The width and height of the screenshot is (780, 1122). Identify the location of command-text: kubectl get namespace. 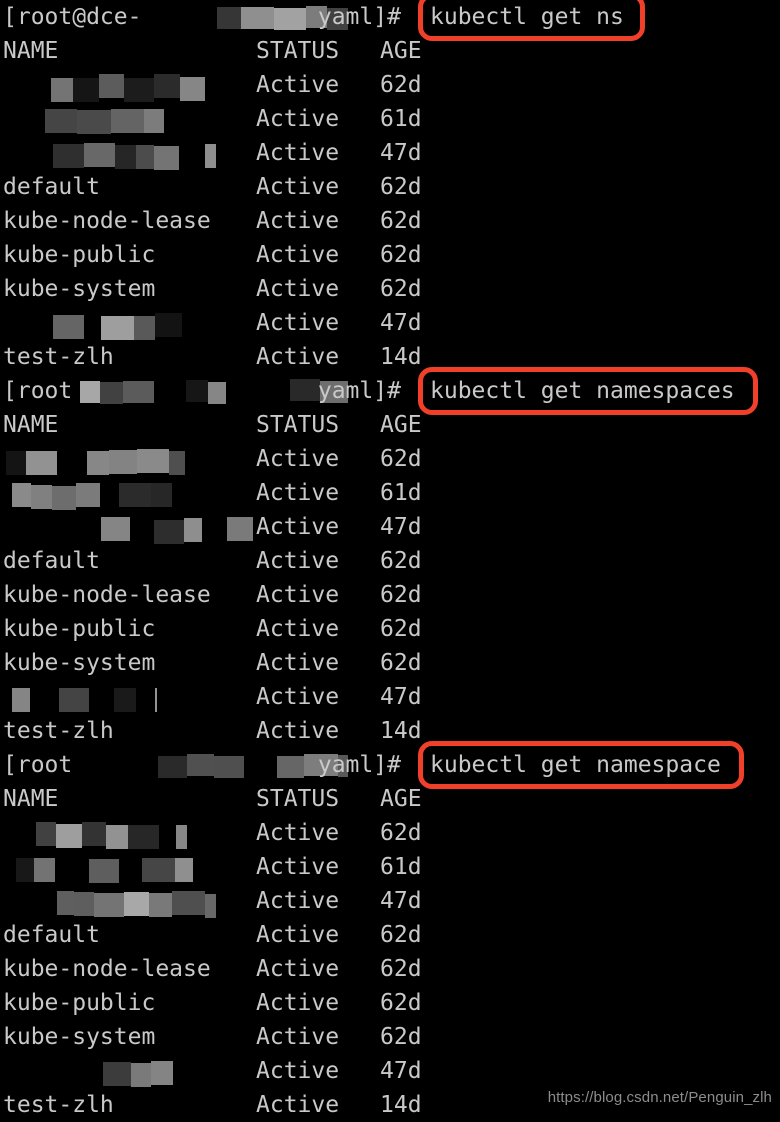
(575, 765).